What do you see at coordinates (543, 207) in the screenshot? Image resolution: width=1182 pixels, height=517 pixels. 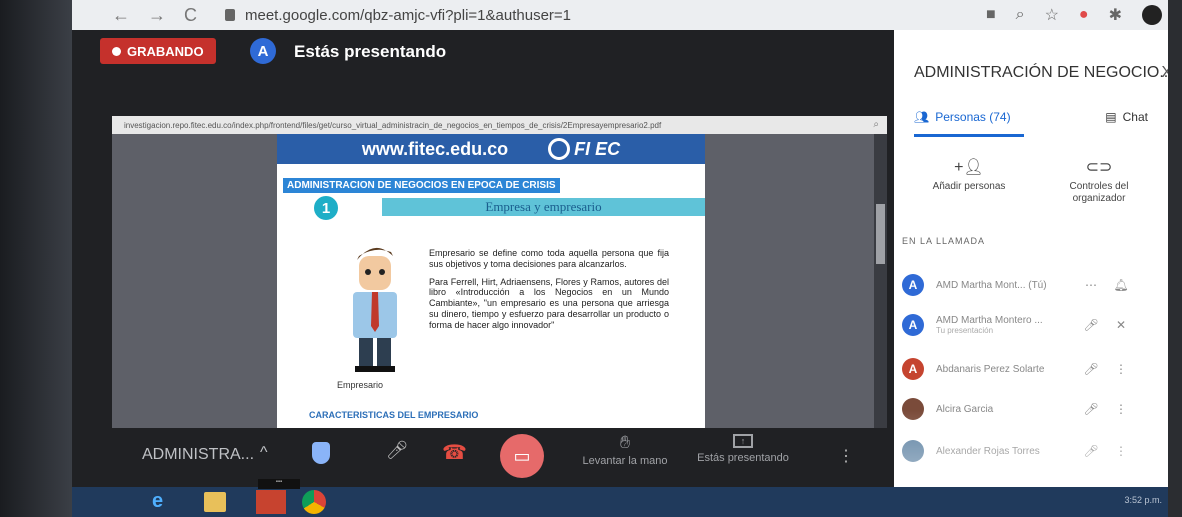 I see `section-subtitle: Empresa y empresario` at bounding box center [543, 207].